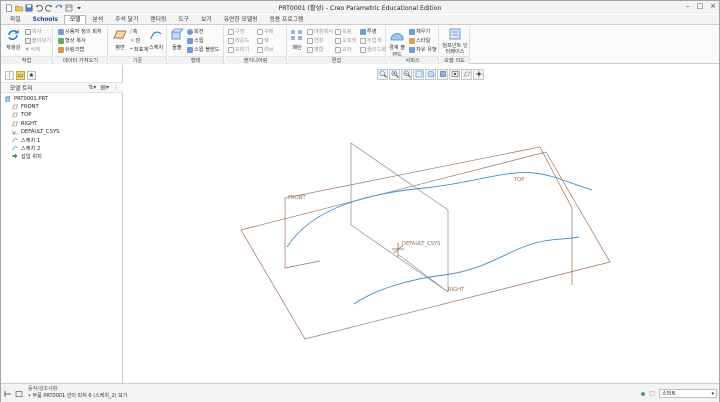 The height and width of the screenshot is (402, 720). I want to click on minimize-icon: –, so click(688, 6).